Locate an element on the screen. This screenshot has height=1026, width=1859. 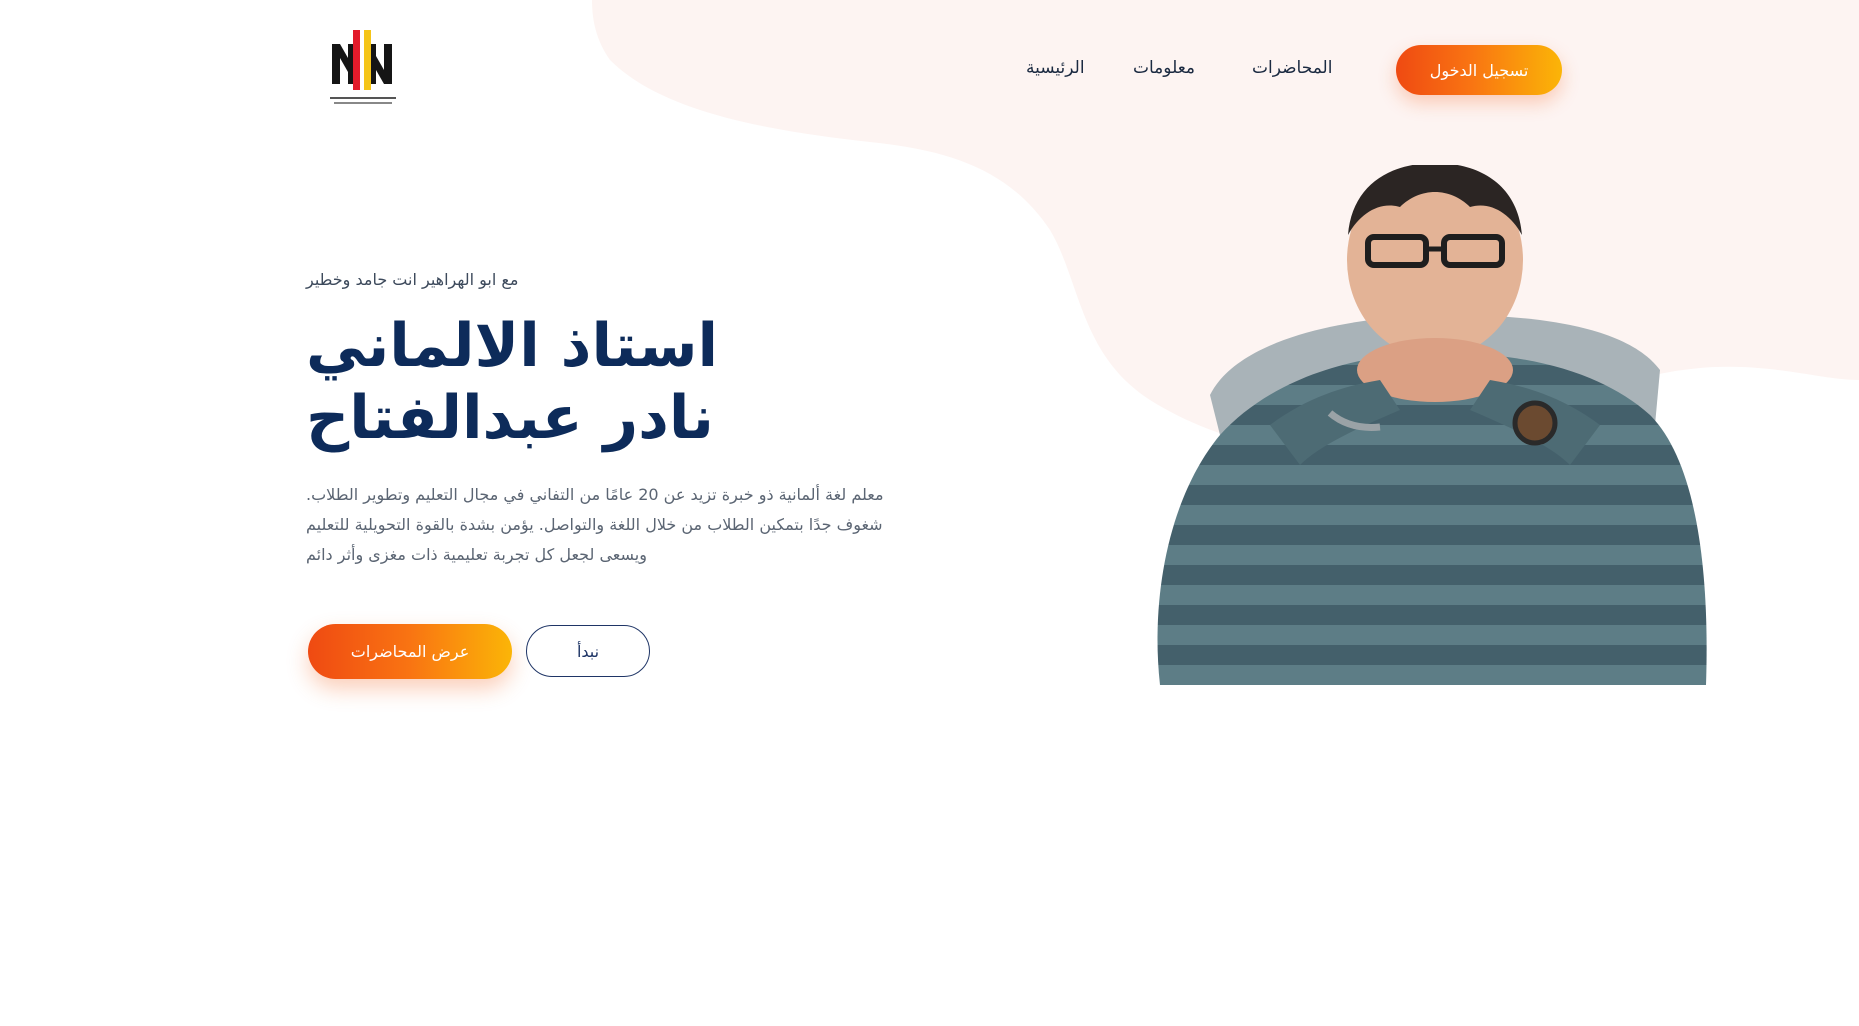
teacher-portrait is located at coordinates (1432, 425).